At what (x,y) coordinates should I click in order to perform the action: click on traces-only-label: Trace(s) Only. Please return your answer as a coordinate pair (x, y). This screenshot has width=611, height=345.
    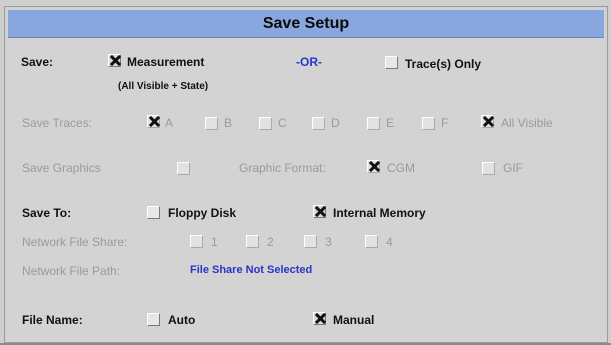
    Looking at the image, I should click on (443, 64).